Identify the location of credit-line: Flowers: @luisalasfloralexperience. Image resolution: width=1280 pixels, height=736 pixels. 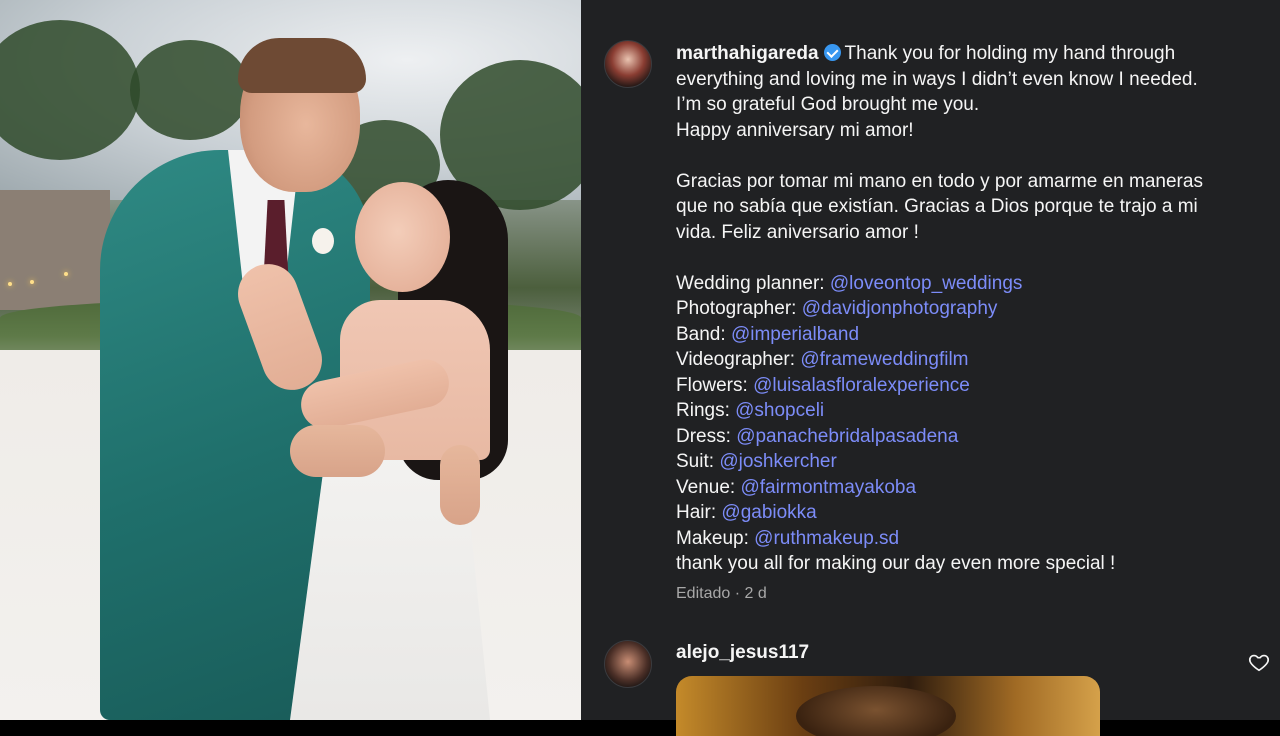
(966, 386).